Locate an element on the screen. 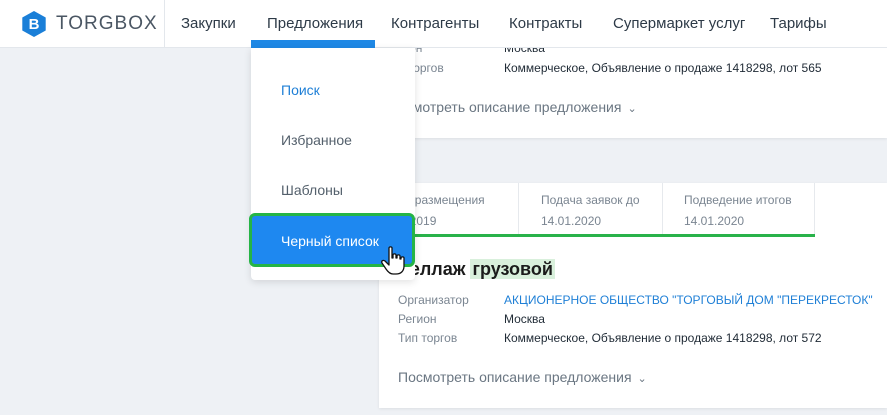 The height and width of the screenshot is (415, 887). nav-item-tarify: Тарифы is located at coordinates (798, 24).